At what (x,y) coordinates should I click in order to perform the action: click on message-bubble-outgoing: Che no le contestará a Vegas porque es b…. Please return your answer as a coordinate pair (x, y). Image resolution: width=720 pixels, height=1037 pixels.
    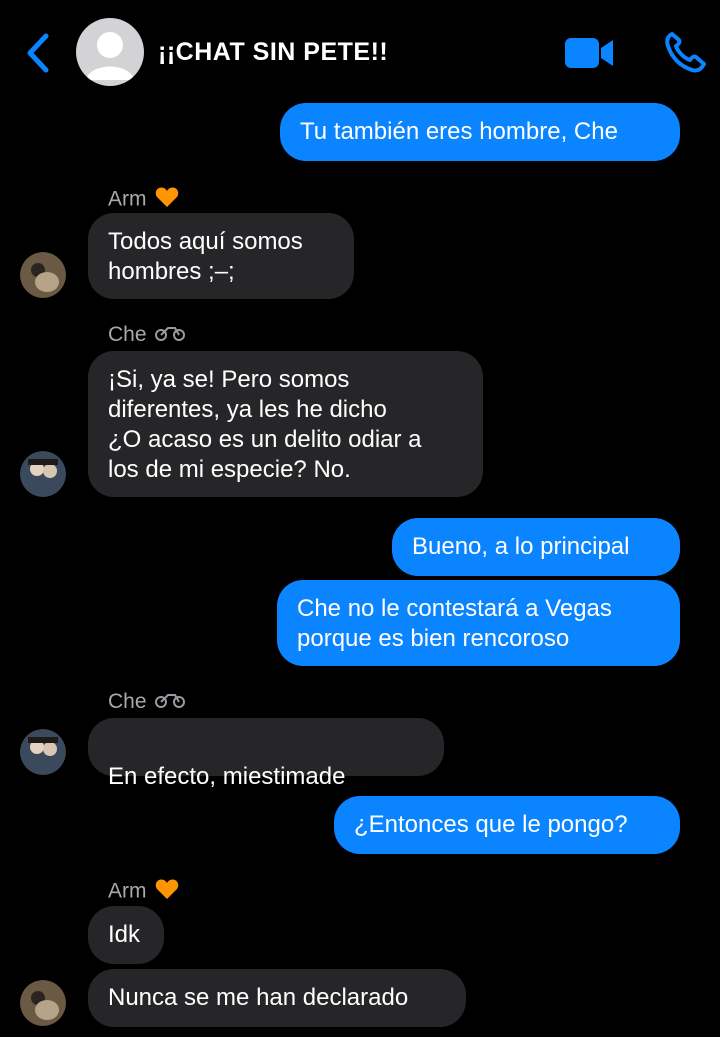
    Looking at the image, I should click on (478, 623).